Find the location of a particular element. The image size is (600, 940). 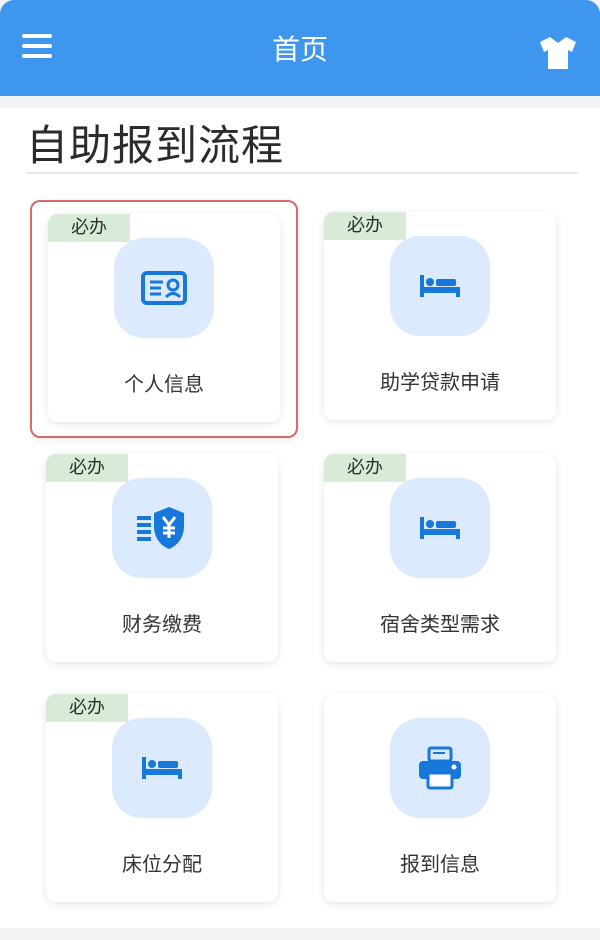

printer-icon is located at coordinates (440, 768).